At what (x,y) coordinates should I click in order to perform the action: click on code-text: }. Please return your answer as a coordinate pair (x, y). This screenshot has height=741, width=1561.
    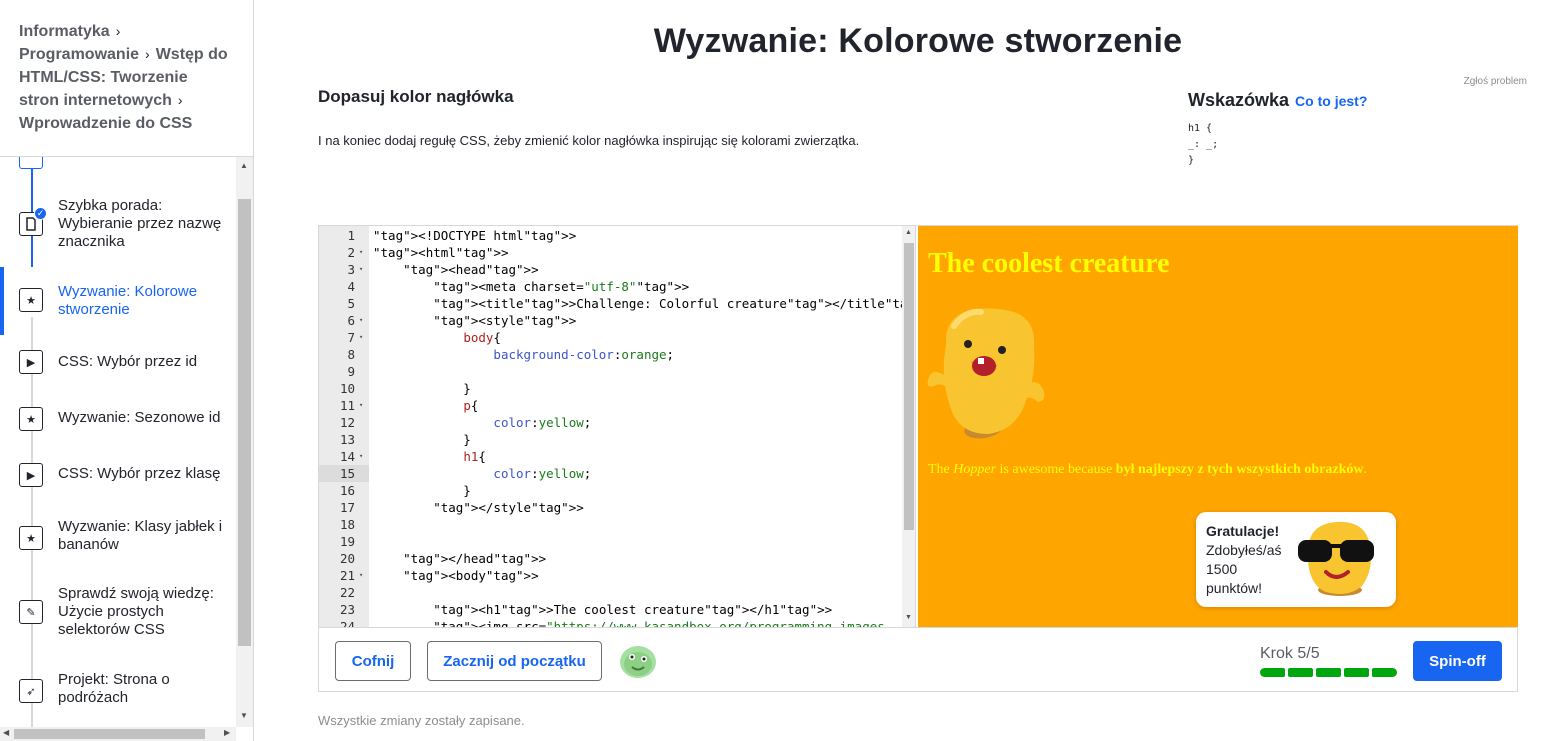
    Looking at the image, I should click on (422, 388).